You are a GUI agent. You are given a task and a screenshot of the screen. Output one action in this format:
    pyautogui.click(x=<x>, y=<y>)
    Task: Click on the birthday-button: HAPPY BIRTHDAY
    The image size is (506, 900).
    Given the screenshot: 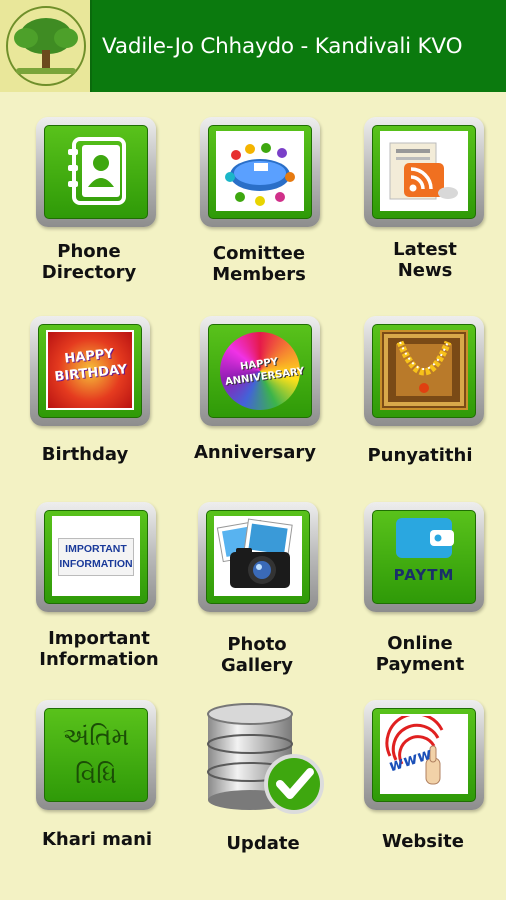 What is the action you would take?
    pyautogui.click(x=90, y=371)
    